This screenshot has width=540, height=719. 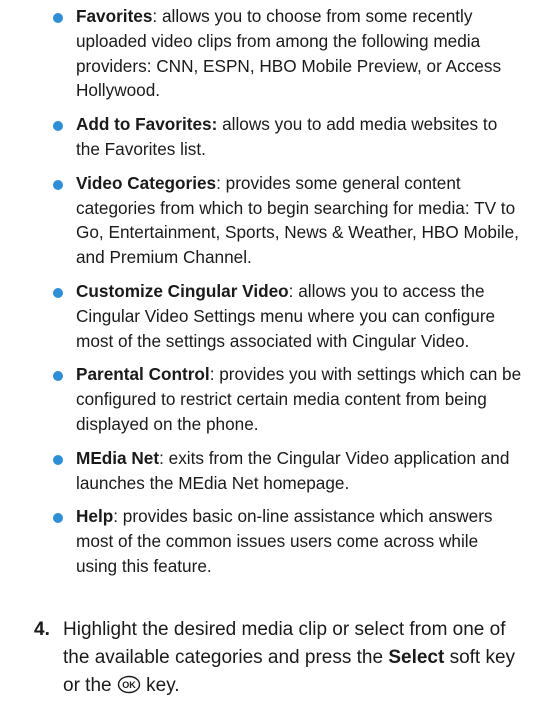 What do you see at coordinates (147, 124) in the screenshot?
I see `option-term: Add to Favorites:` at bounding box center [147, 124].